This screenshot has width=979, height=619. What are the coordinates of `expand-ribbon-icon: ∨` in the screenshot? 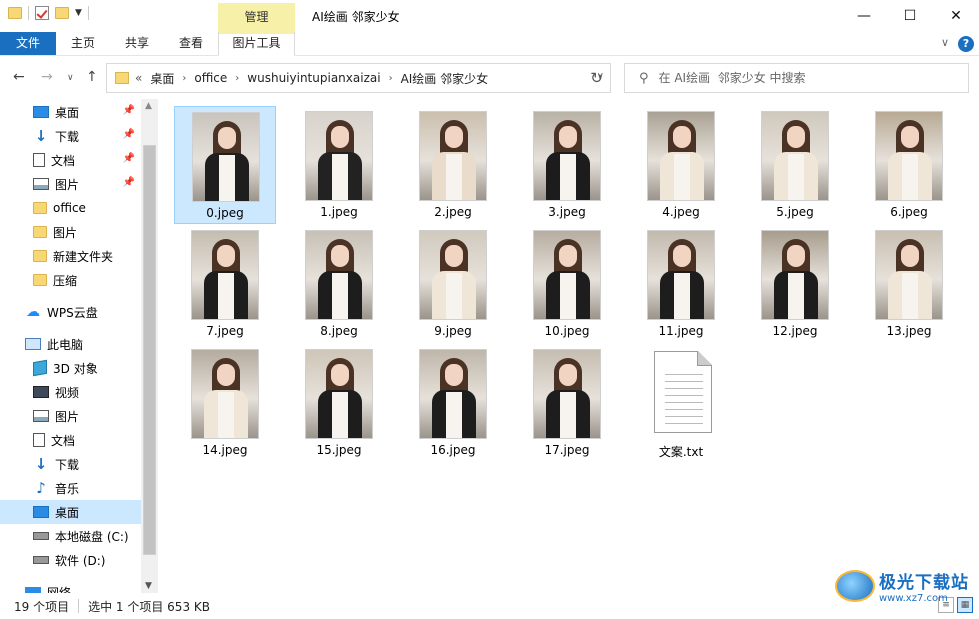 It's located at (945, 43).